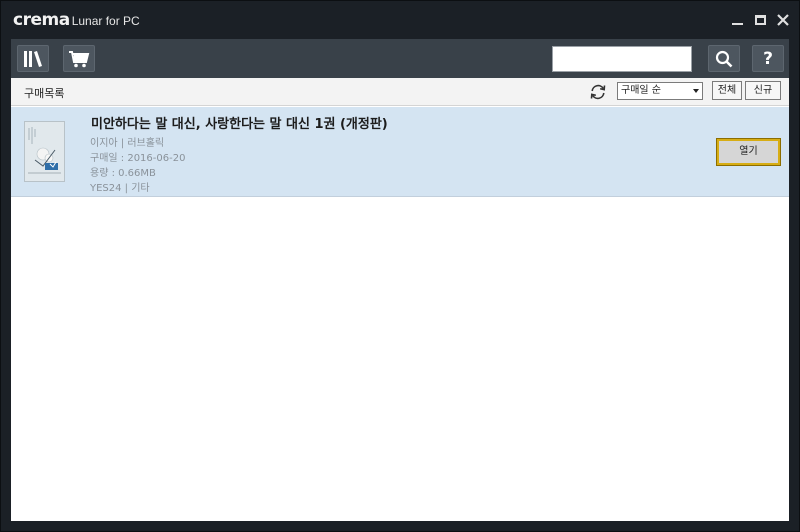 This screenshot has height=532, width=800. What do you see at coordinates (737, 24) in the screenshot?
I see `minimize-icon` at bounding box center [737, 24].